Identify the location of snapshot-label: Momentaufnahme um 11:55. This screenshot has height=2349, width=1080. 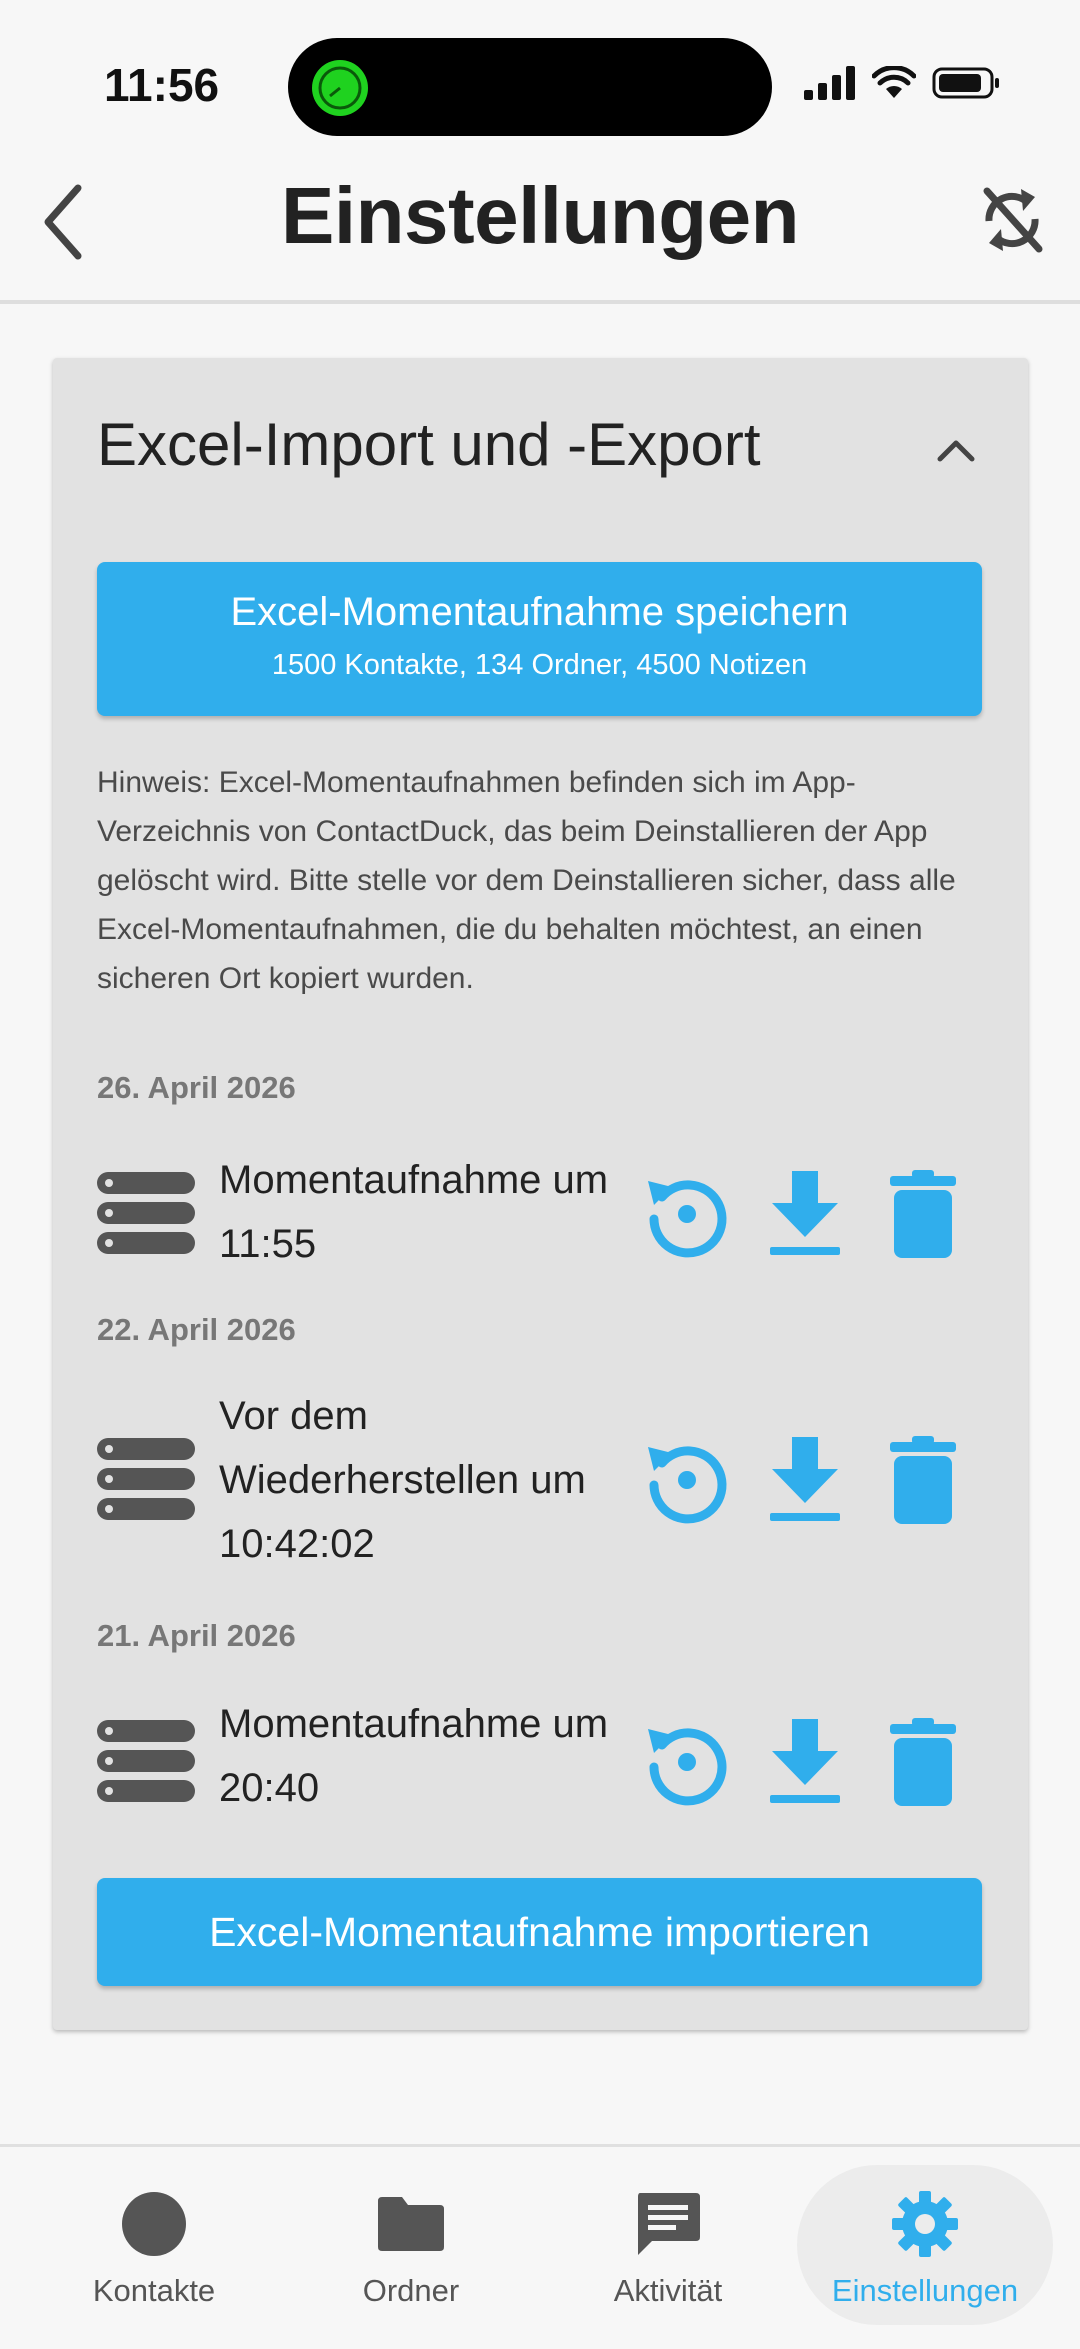
(414, 1212).